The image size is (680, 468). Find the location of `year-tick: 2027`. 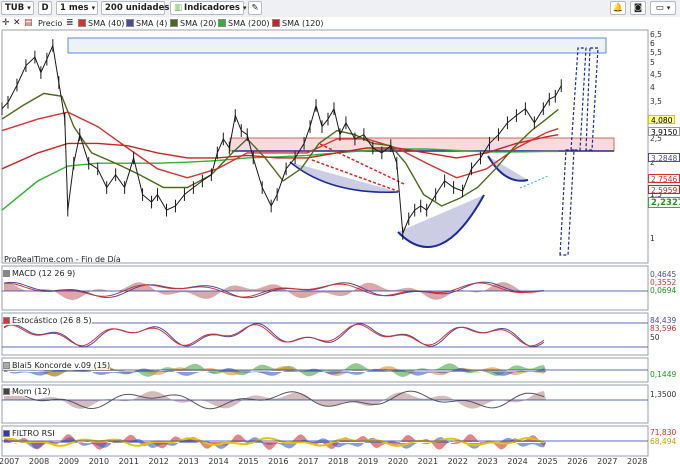

year-tick: 2027 is located at coordinates (607, 461).